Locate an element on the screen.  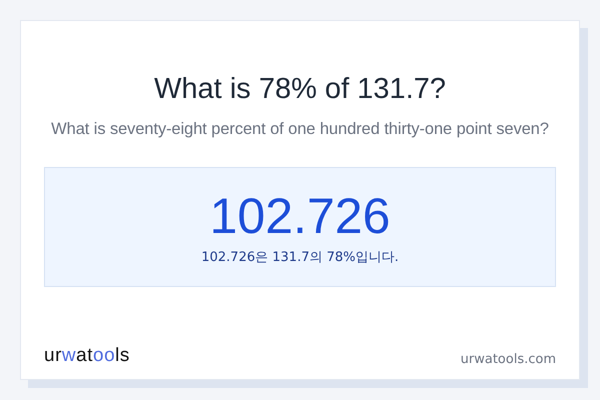
logo: urwatools is located at coordinates (87, 356).